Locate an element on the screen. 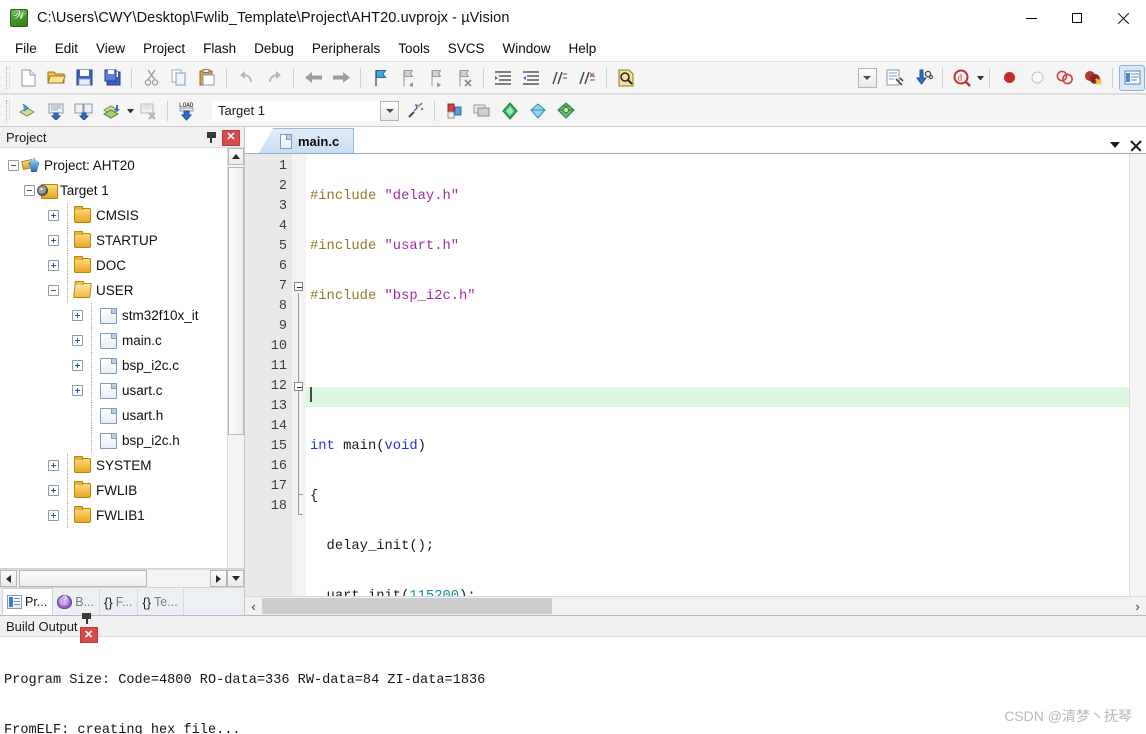 The height and width of the screenshot is (734, 1146). window-list-dropdown-icon is located at coordinates (1115, 145).